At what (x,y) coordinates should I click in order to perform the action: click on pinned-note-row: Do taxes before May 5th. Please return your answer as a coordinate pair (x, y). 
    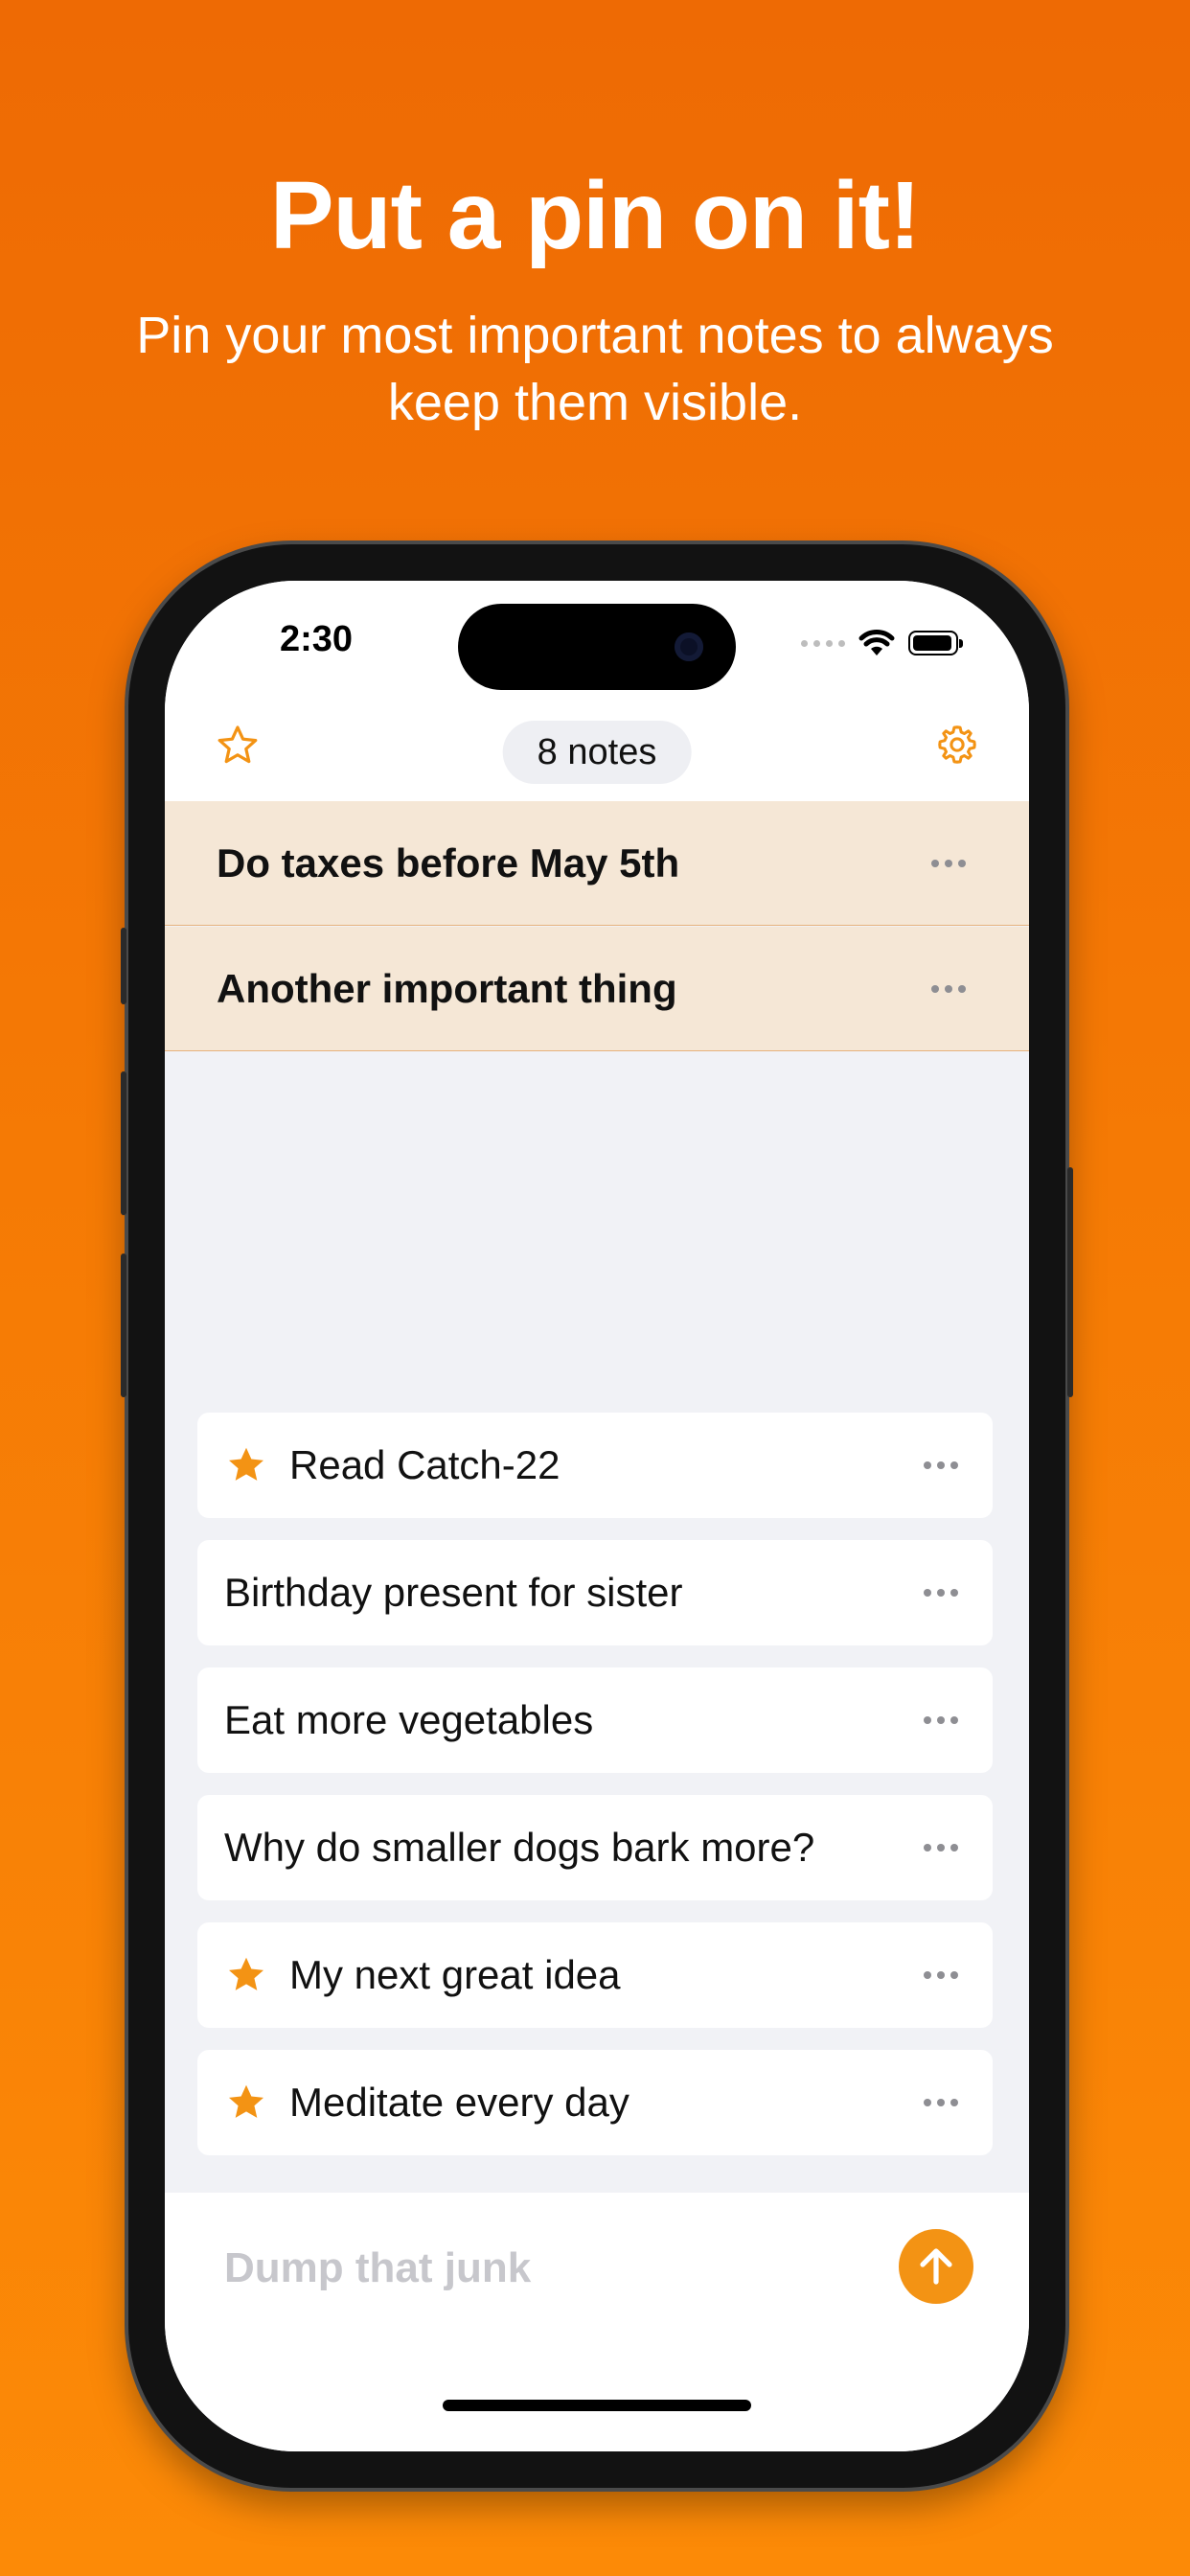
    Looking at the image, I should click on (597, 863).